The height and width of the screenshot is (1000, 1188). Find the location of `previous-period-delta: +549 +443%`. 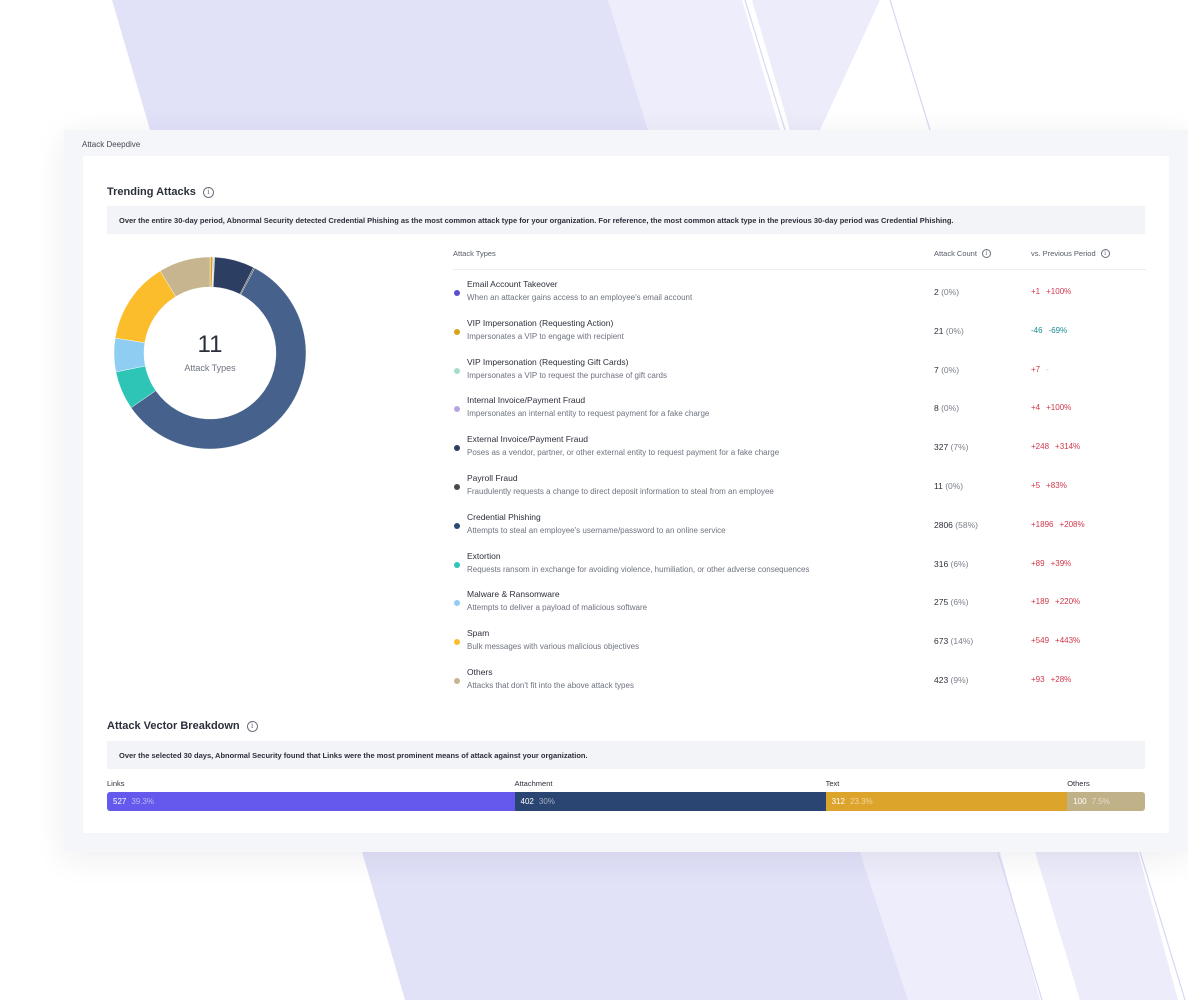

previous-period-delta: +549 +443% is located at coordinates (1058, 640).